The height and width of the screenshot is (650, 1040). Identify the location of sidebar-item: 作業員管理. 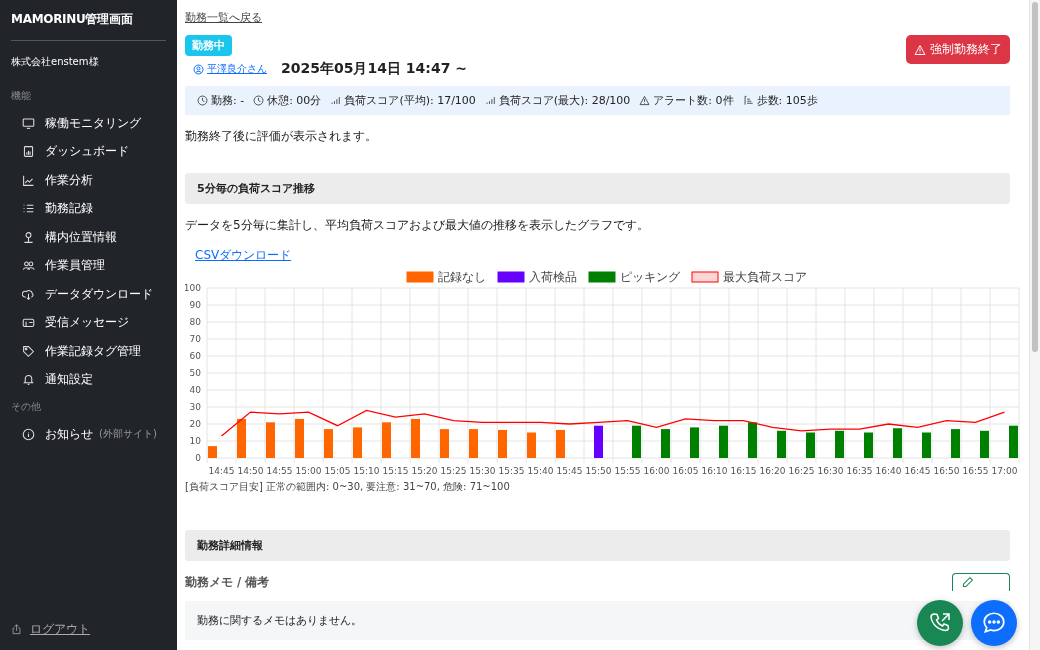
(88, 265).